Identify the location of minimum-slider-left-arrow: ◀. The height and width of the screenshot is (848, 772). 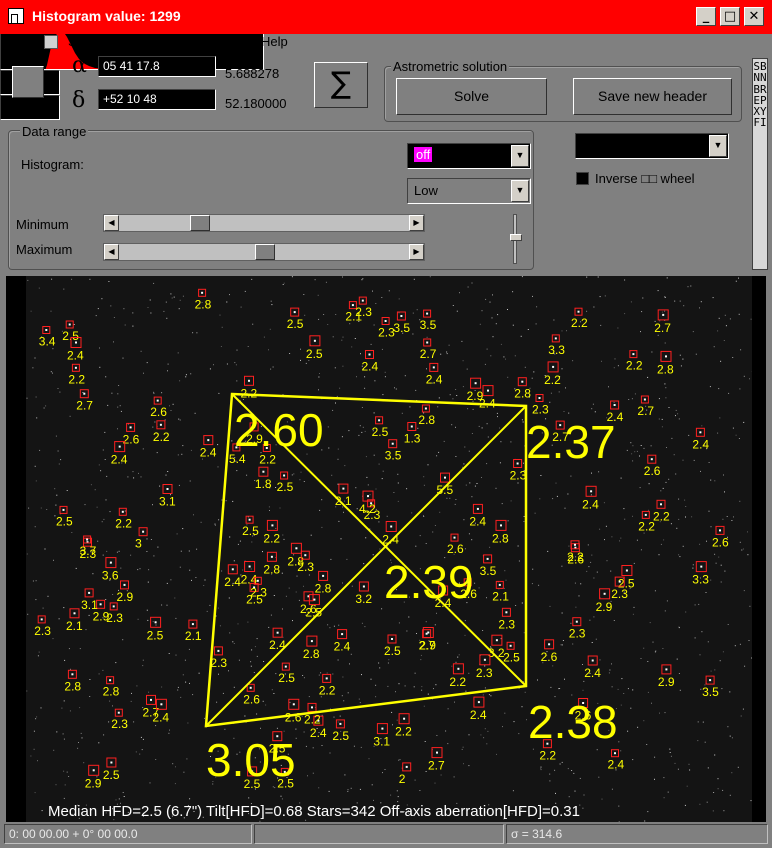
(111, 223).